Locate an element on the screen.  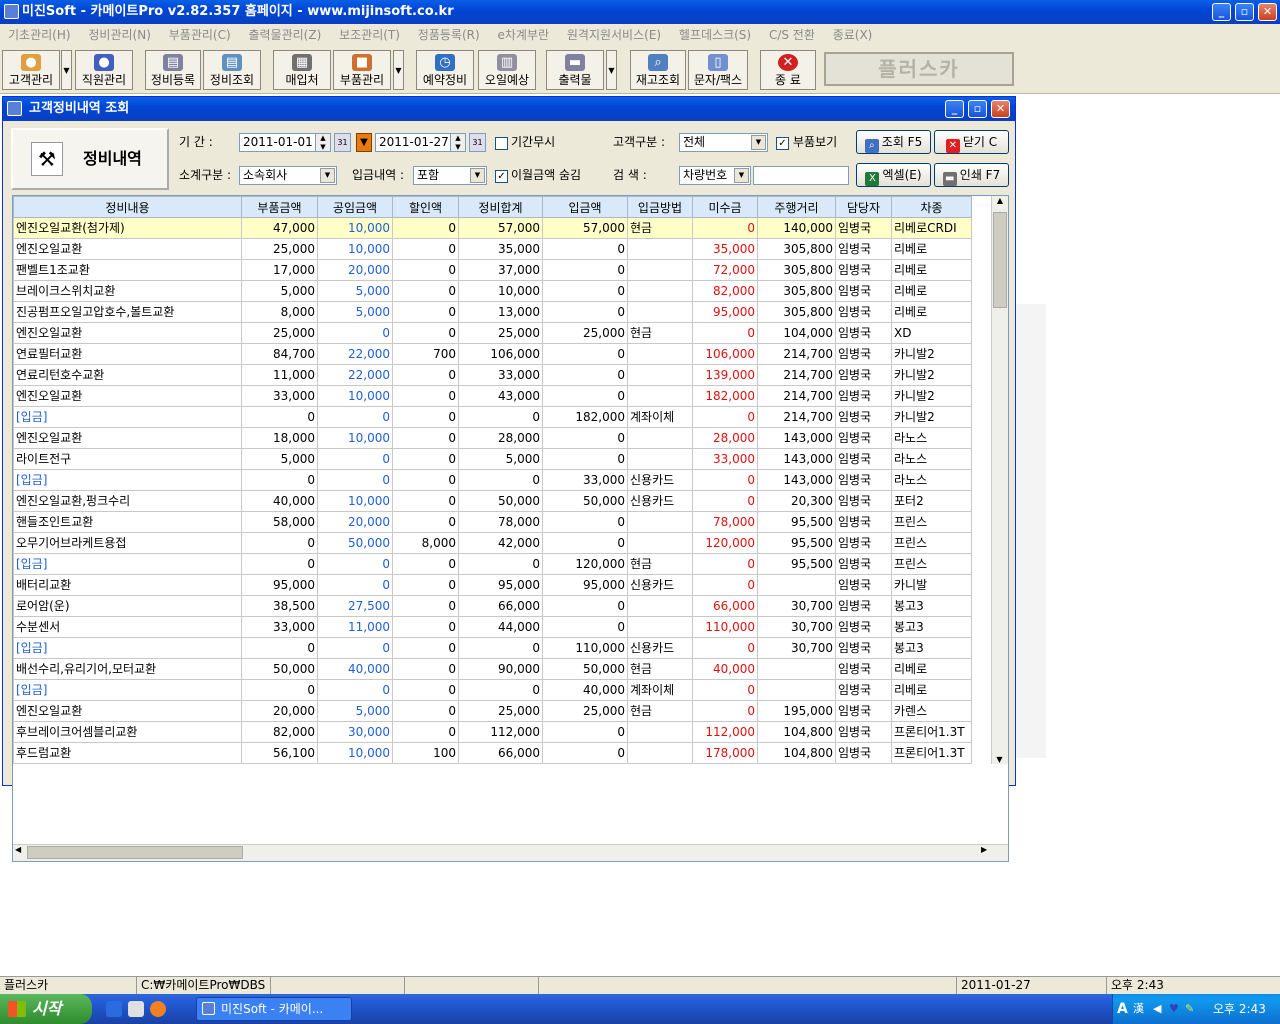
excel-button: X 엑셀(E) is located at coordinates (893, 175).